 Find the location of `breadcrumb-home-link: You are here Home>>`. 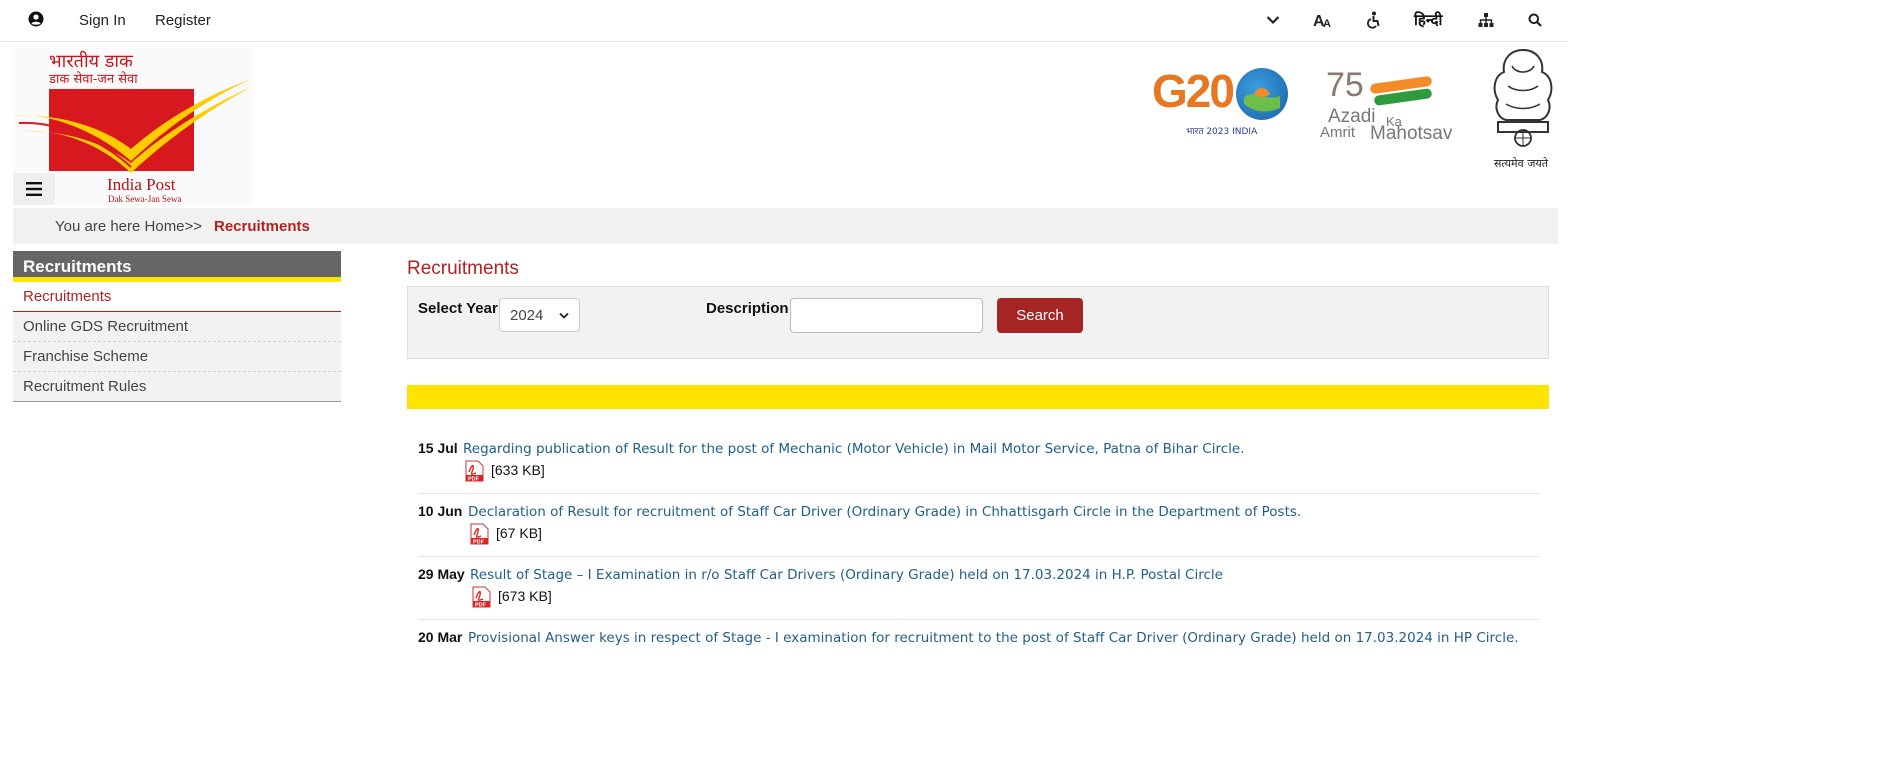

breadcrumb-home-link: You are here Home>> is located at coordinates (128, 226).